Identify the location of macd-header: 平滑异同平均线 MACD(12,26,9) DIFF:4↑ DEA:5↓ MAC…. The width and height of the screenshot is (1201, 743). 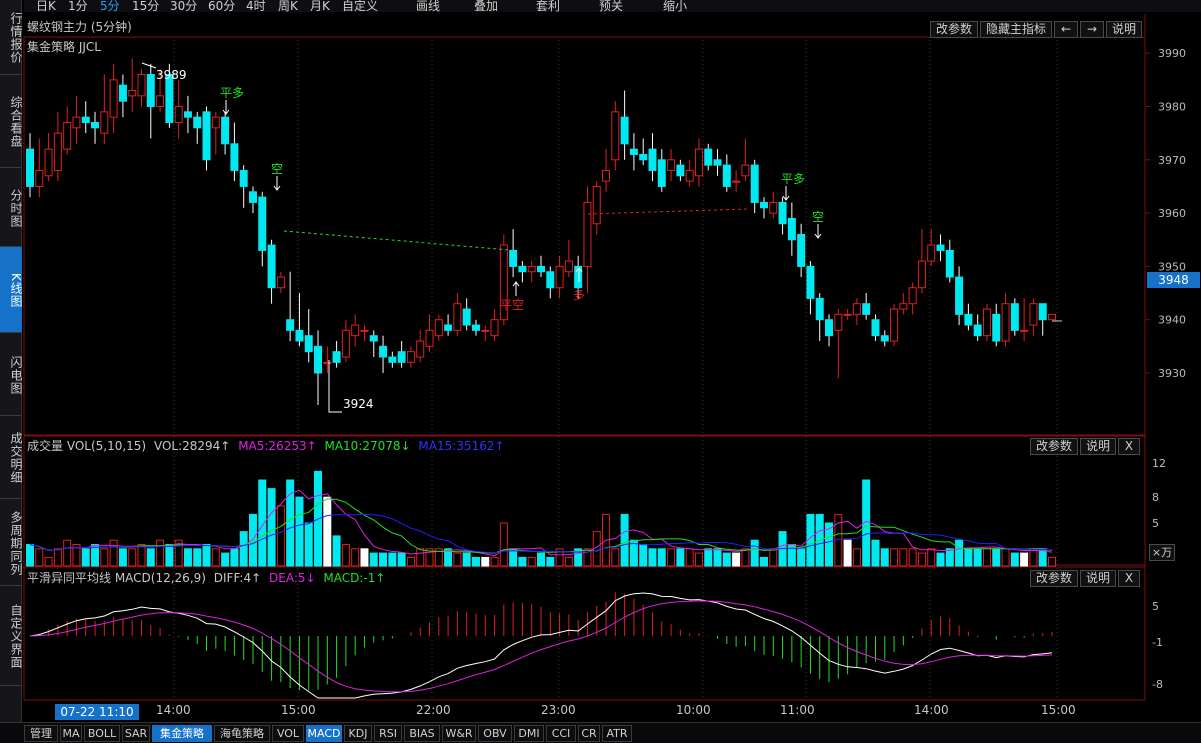
(206, 577).